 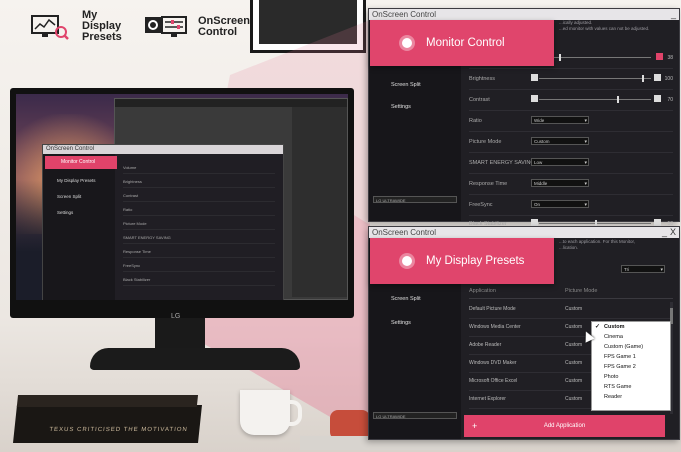 What do you see at coordinates (569, 247) in the screenshot?
I see `notice-line: ...lication.` at bounding box center [569, 247].